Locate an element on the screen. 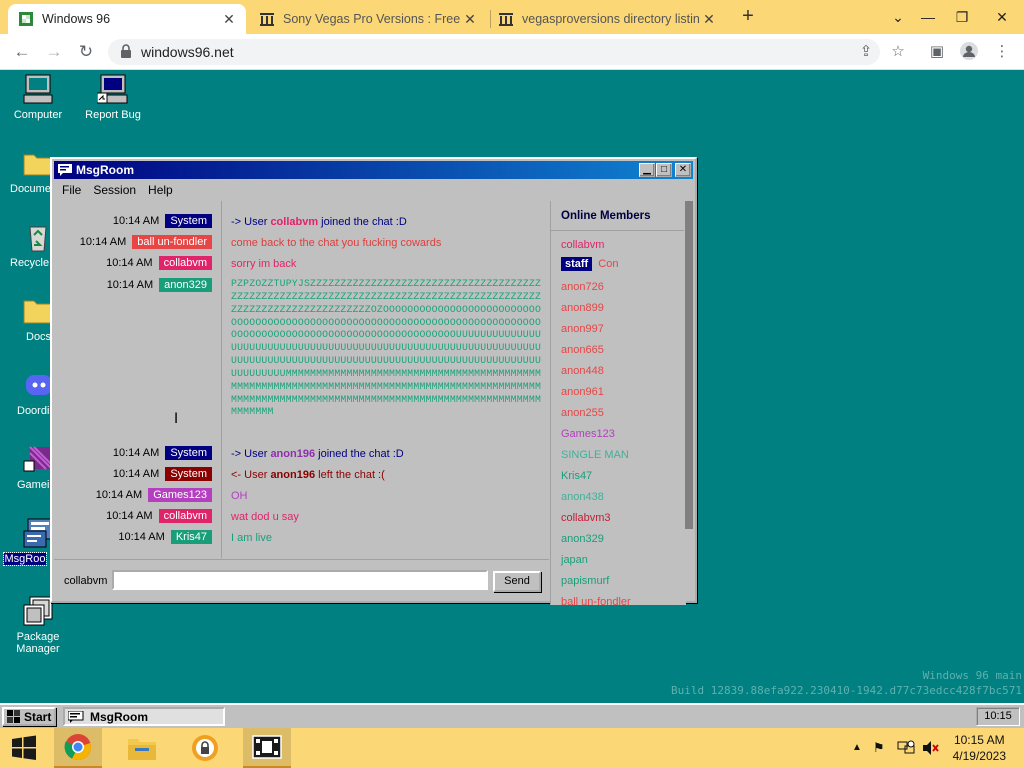 The width and height of the screenshot is (1024, 768). win96-clock: 10:15 is located at coordinates (998, 716).